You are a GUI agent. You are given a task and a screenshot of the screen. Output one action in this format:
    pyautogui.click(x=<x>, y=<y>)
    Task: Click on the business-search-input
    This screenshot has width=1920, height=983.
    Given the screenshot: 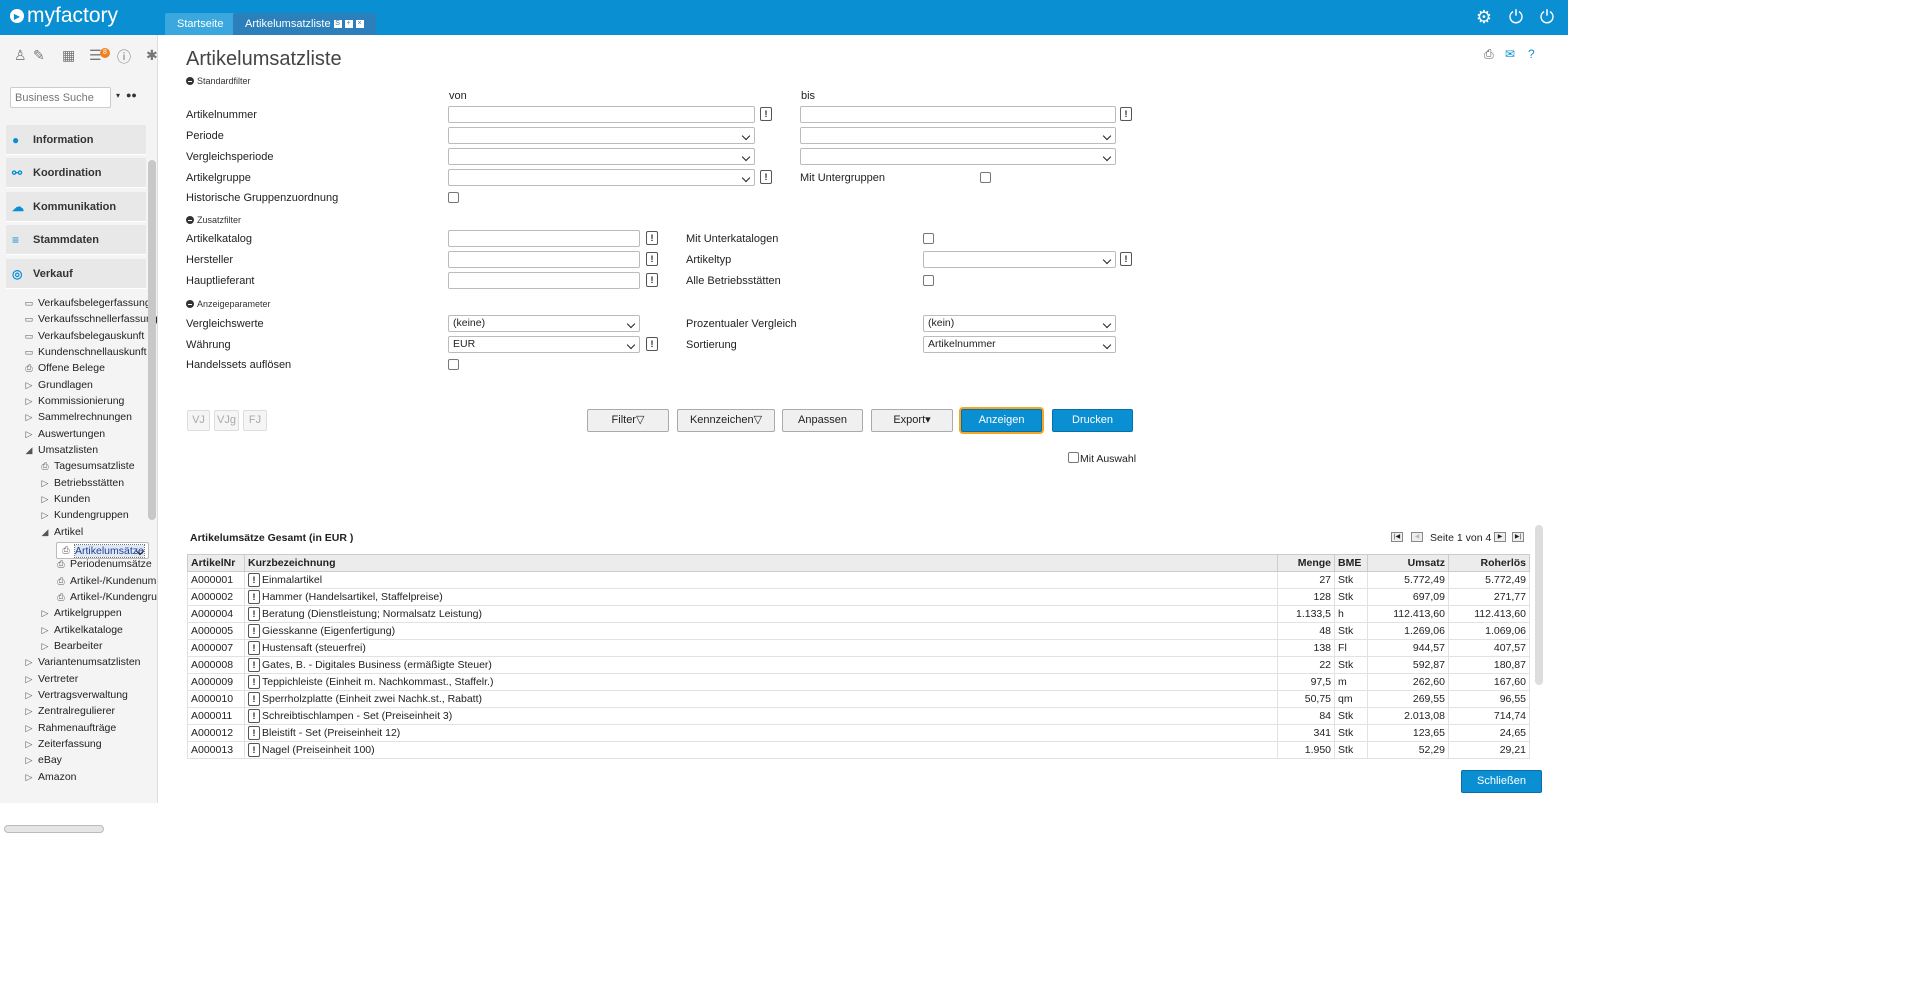 What is the action you would take?
    pyautogui.click(x=60, y=97)
    